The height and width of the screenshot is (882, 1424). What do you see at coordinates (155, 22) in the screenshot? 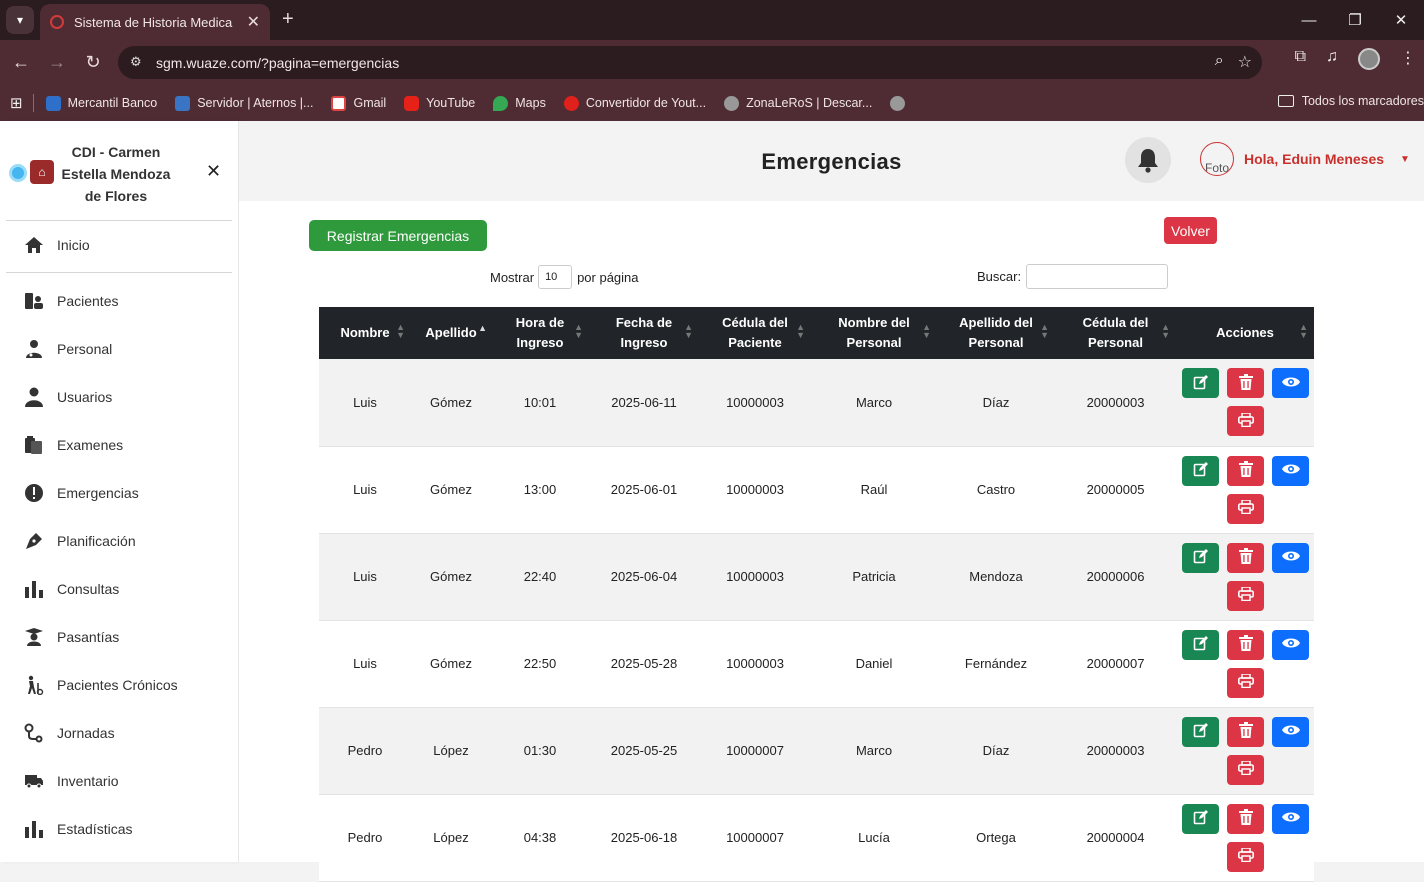
I see `browser-tab: Sistema de Historia Medica ✕` at bounding box center [155, 22].